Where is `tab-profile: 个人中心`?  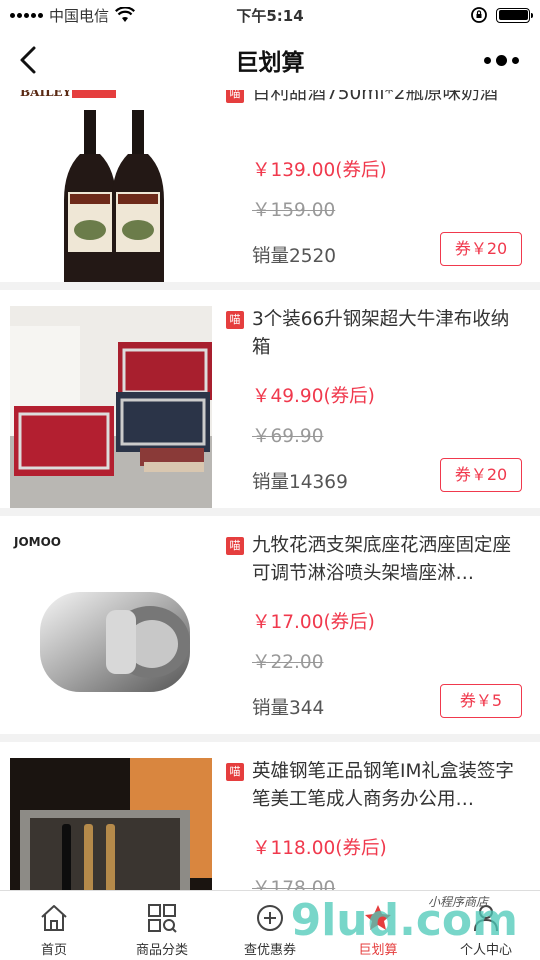 tab-profile: 个人中心 is located at coordinates (486, 925).